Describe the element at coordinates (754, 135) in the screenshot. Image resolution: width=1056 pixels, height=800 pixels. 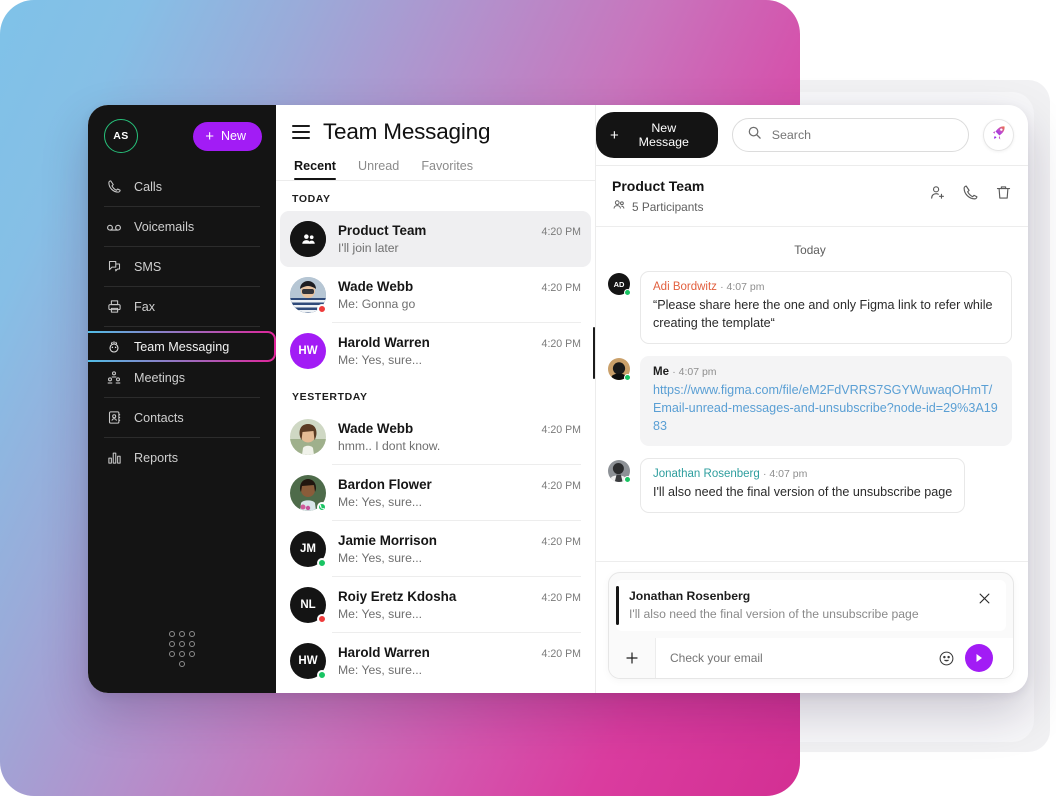
I see `search-icon` at that location.